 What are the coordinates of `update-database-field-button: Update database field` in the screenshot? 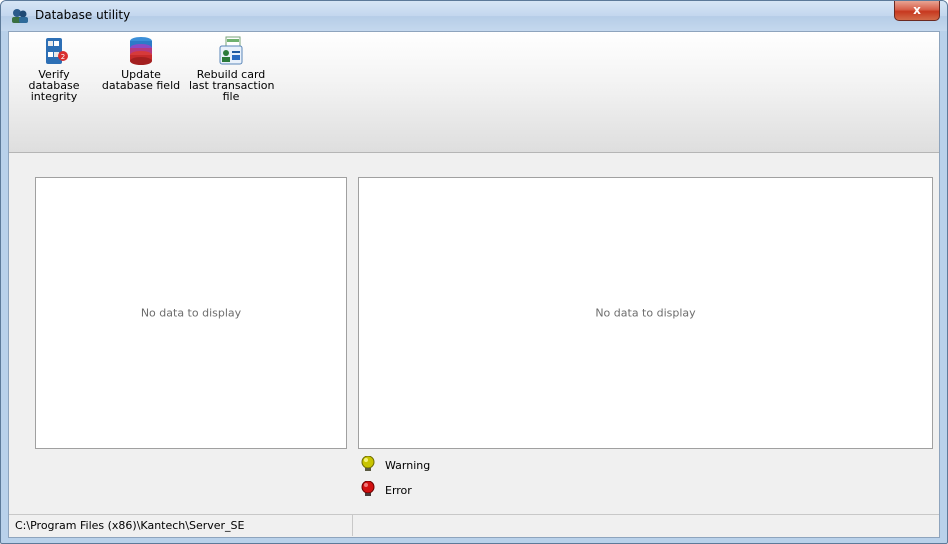 It's located at (141, 63).